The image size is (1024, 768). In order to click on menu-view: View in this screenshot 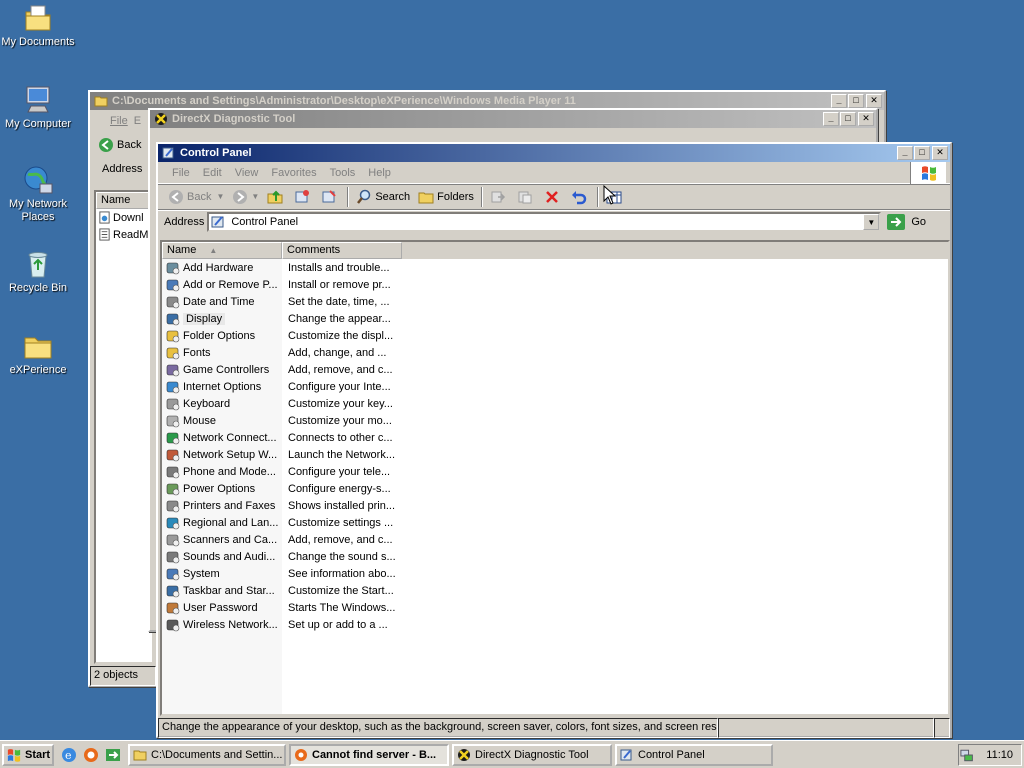, I will do `click(247, 173)`.